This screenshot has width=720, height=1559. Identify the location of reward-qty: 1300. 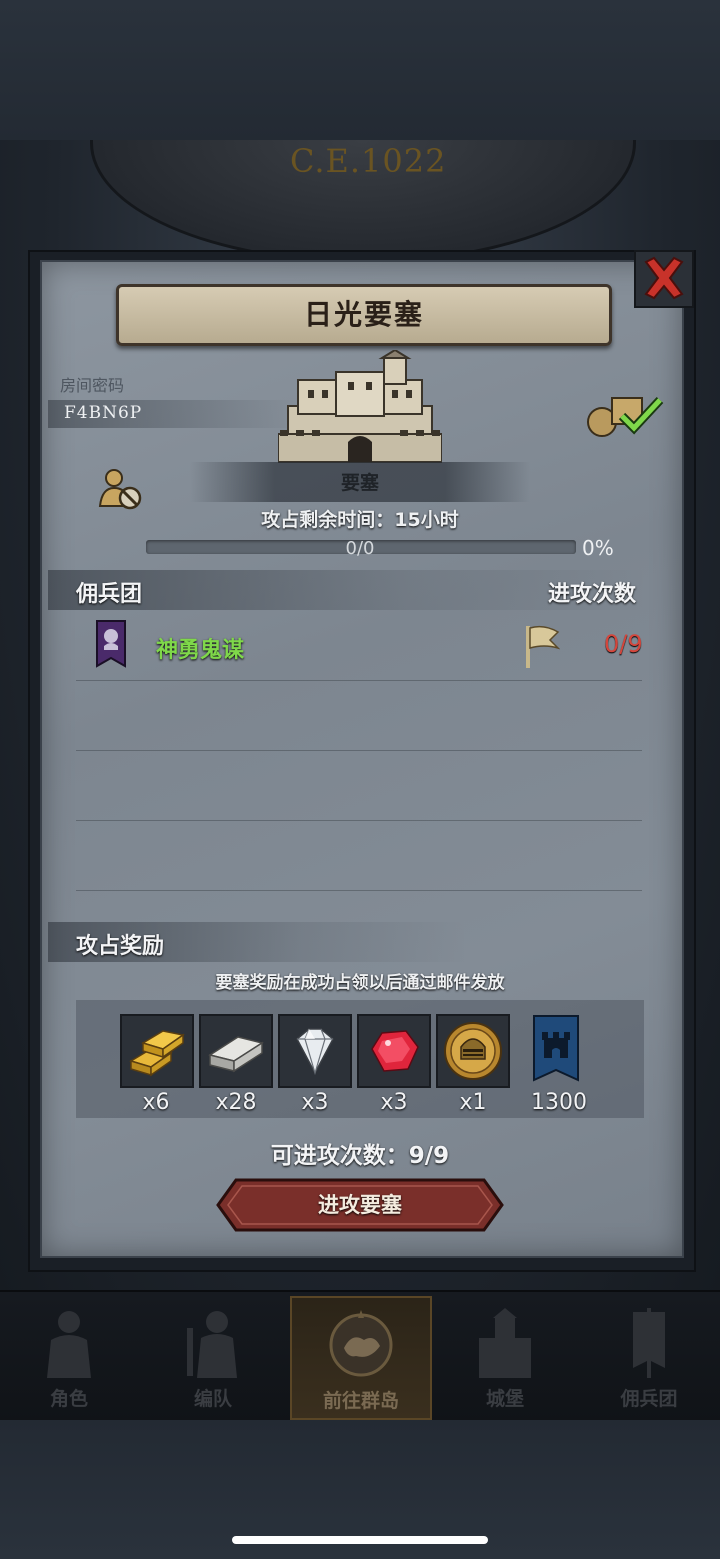
(559, 1102).